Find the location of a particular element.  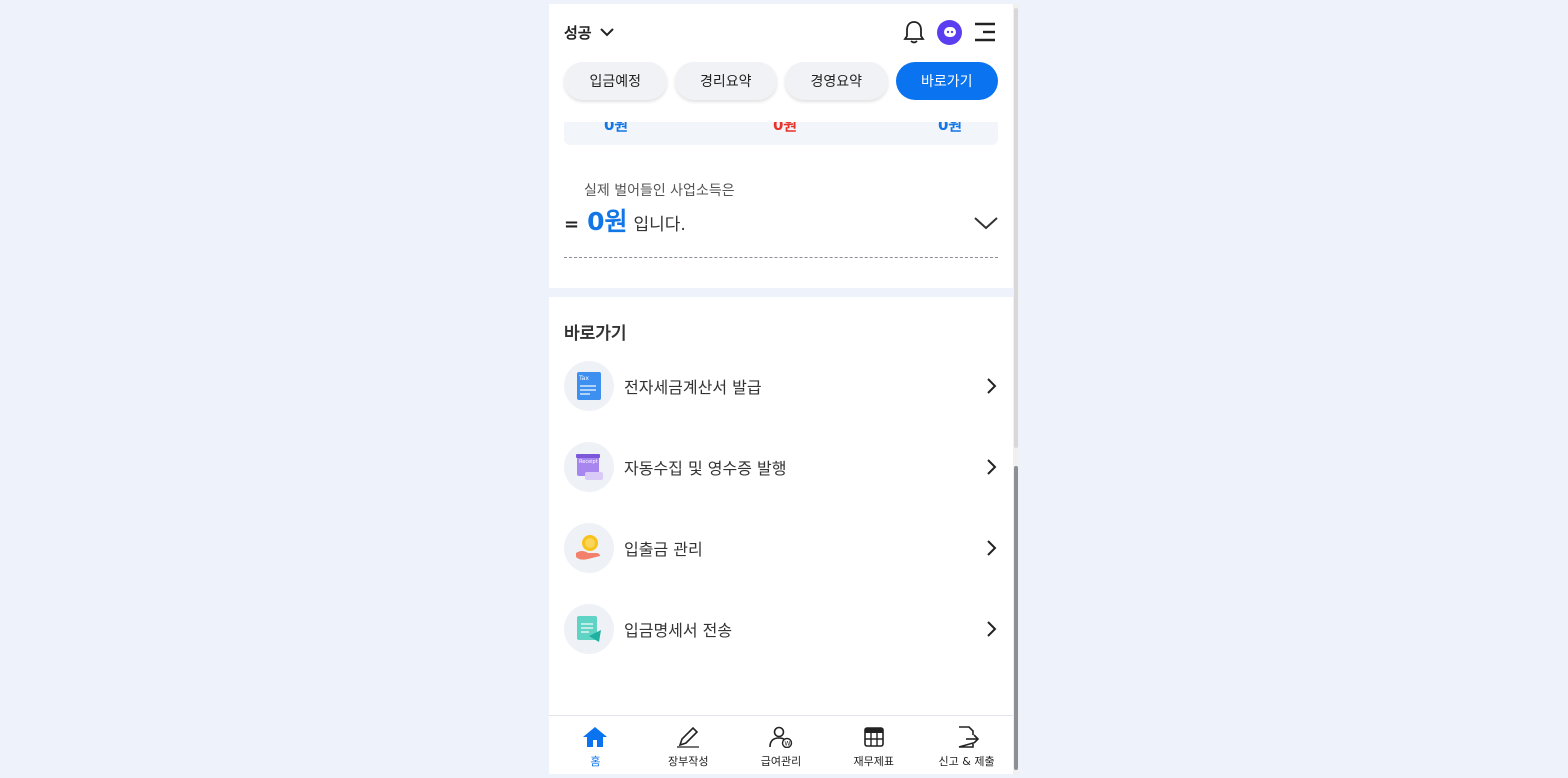

payroll-icon: W is located at coordinates (781, 739).